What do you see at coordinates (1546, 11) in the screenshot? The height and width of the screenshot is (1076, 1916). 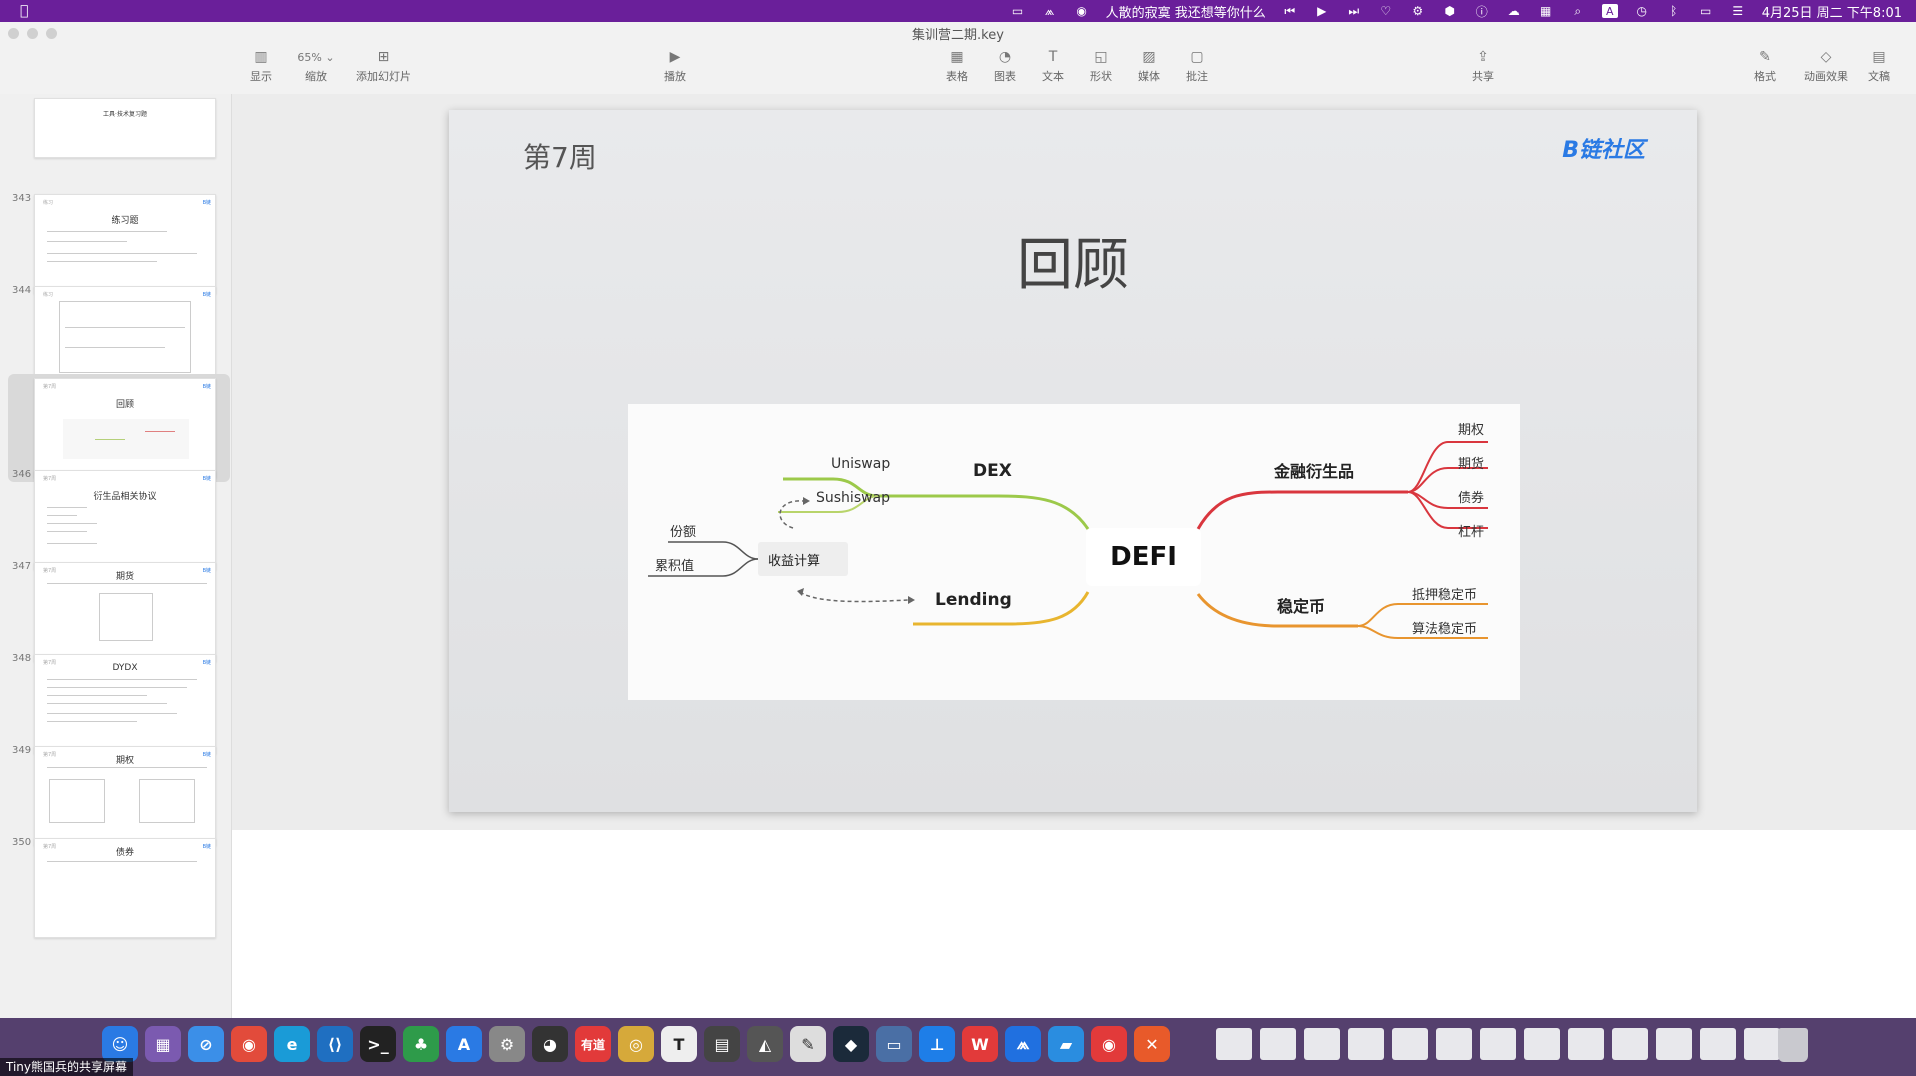 I see `grid-icon: ▦` at bounding box center [1546, 11].